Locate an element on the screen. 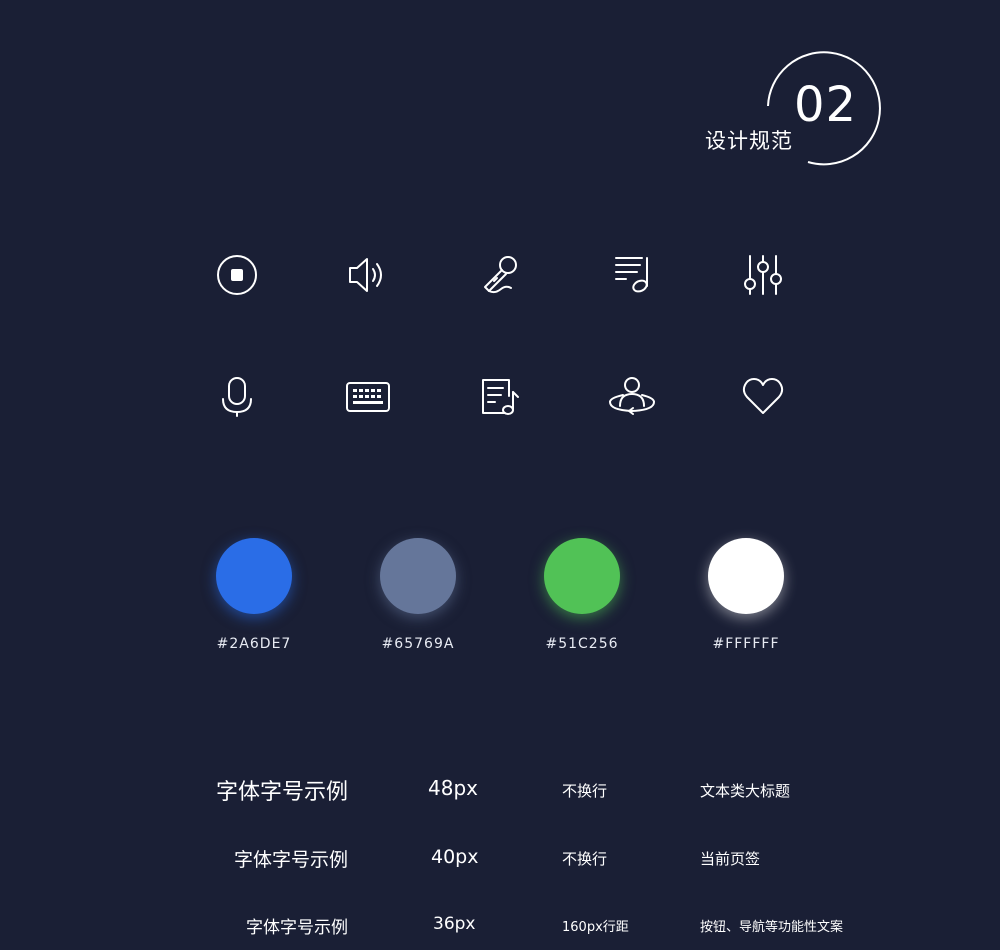  equalizer-sliders-icon is located at coordinates (763, 275).